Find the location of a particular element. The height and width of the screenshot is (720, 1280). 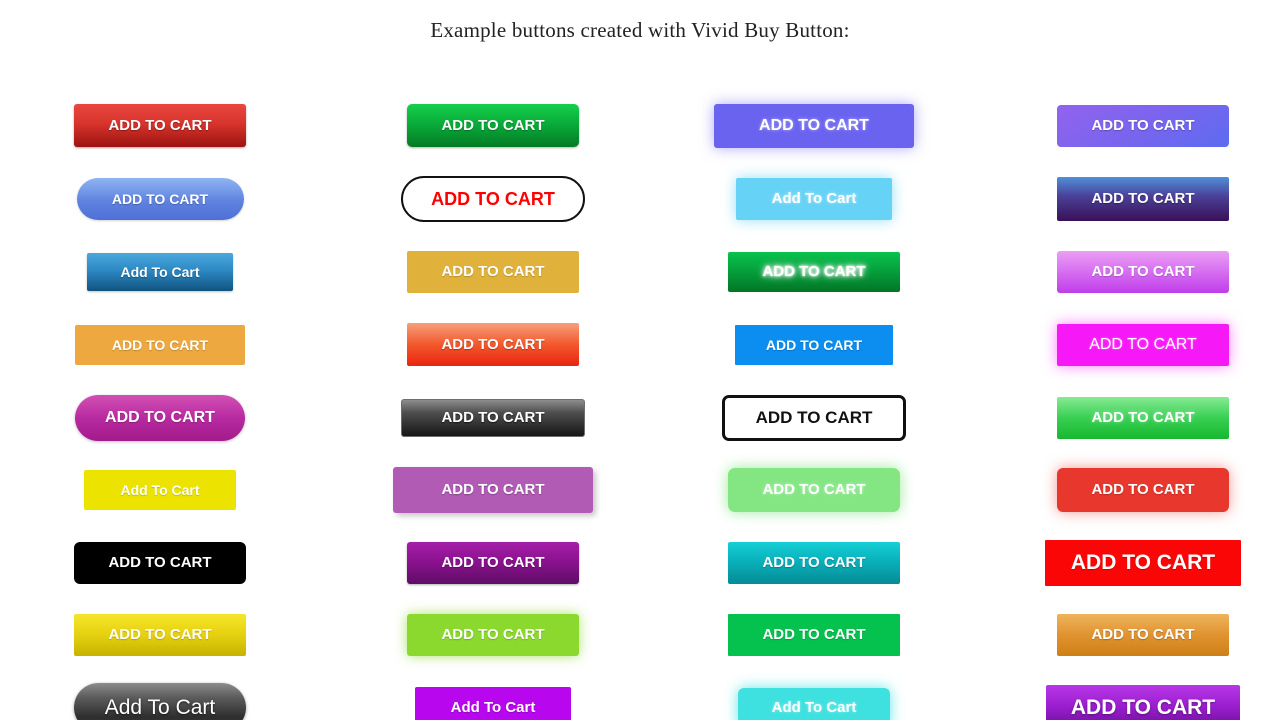

add-to-cart-button-r7c4: ADD TO CART is located at coordinates (1143, 562).